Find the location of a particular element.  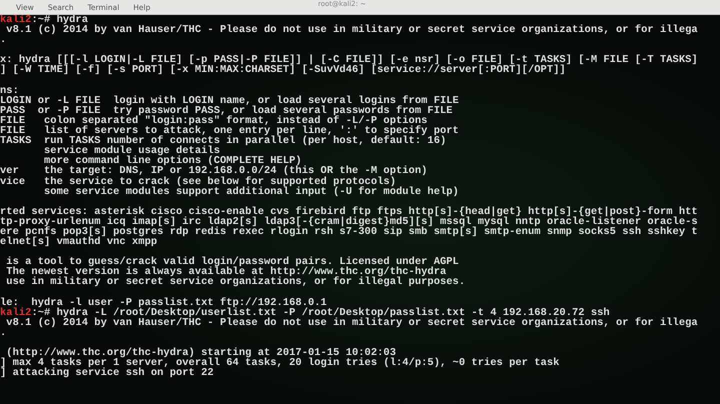

output-line: ver the target: DNS, IP or 192.168.0.0/24 (this OR the -M option) is located at coordinates (214, 171).